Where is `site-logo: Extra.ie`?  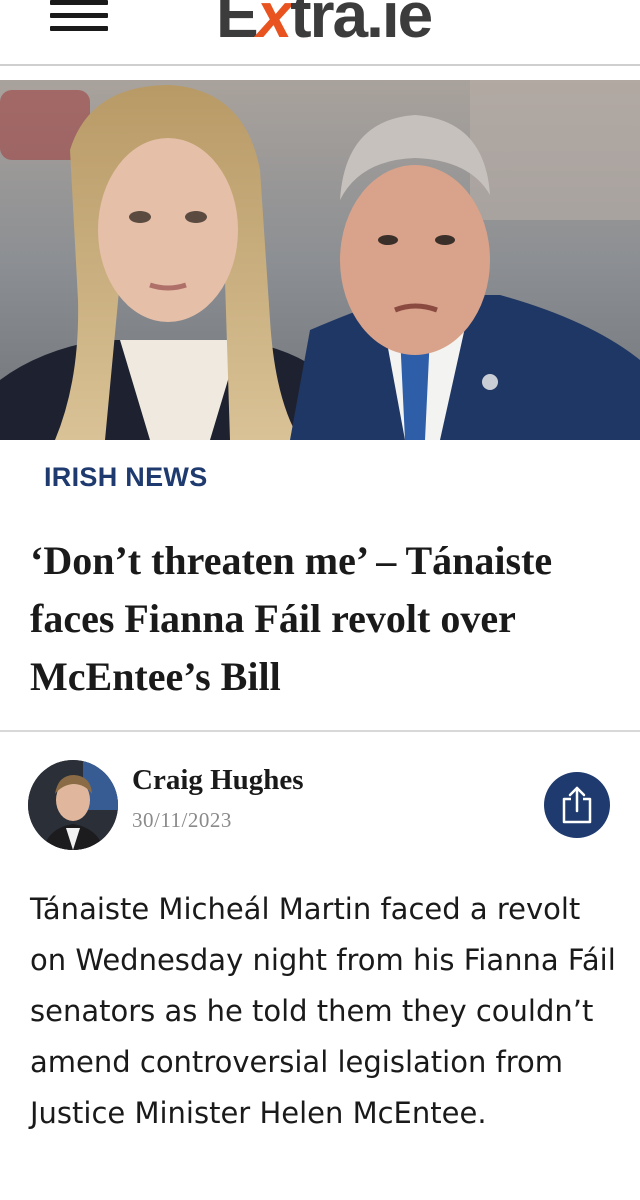 site-logo: Extra.ie is located at coordinates (324, 25).